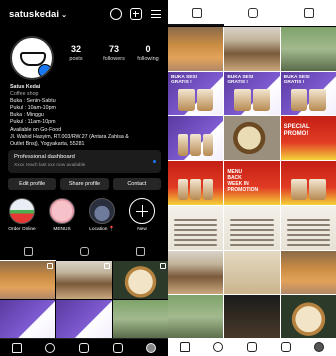 The height and width of the screenshot is (356, 336). Describe the element at coordinates (45, 71) in the screenshot. I see `add-story-icon` at that location.